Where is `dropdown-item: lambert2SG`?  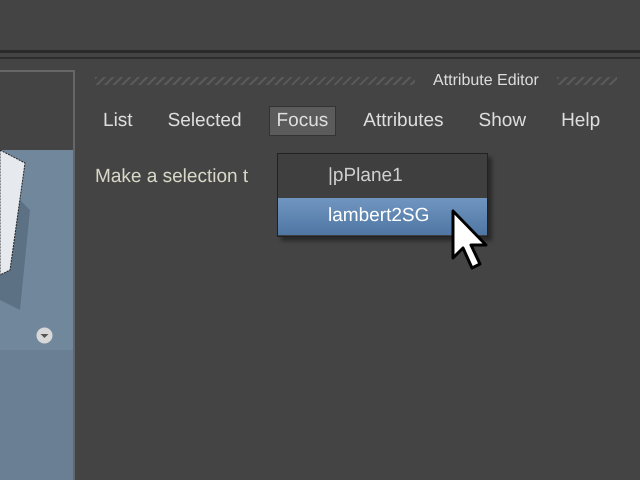
dropdown-item: lambert2SG is located at coordinates (382, 216).